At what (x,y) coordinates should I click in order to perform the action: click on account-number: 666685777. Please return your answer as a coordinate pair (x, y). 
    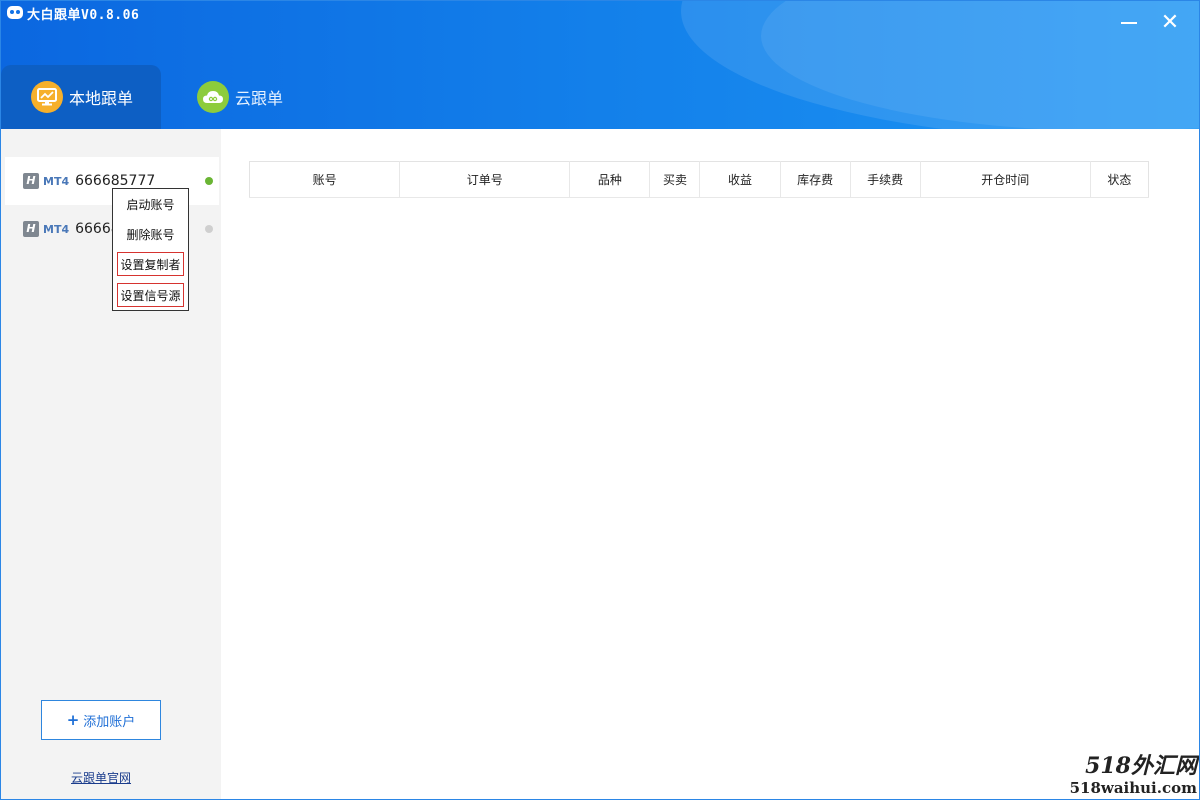
    Looking at the image, I should click on (115, 181).